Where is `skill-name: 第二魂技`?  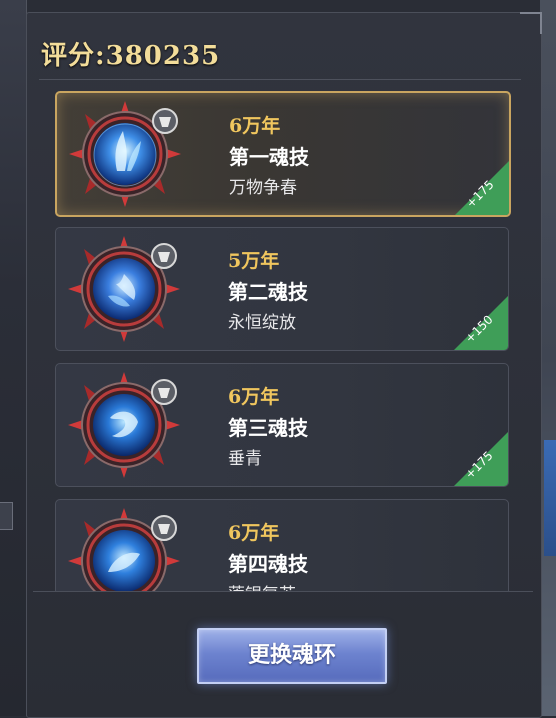 skill-name: 第二魂技 is located at coordinates (268, 292).